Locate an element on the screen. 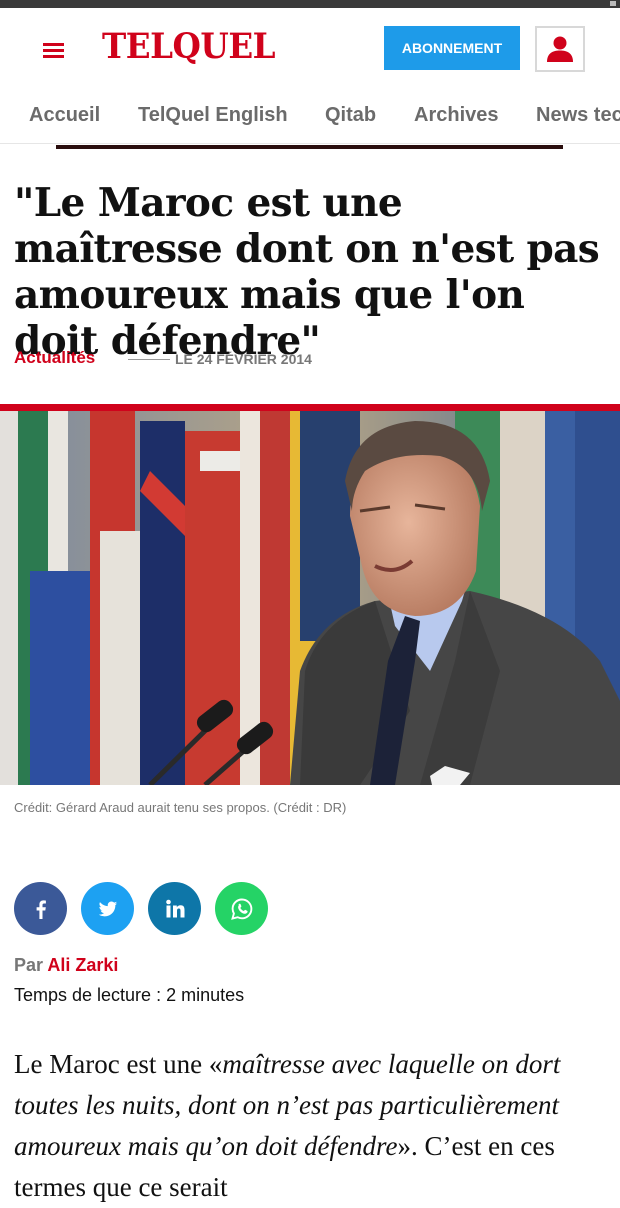  body-text-part1: Le Maroc est une « is located at coordinates (118, 1064).